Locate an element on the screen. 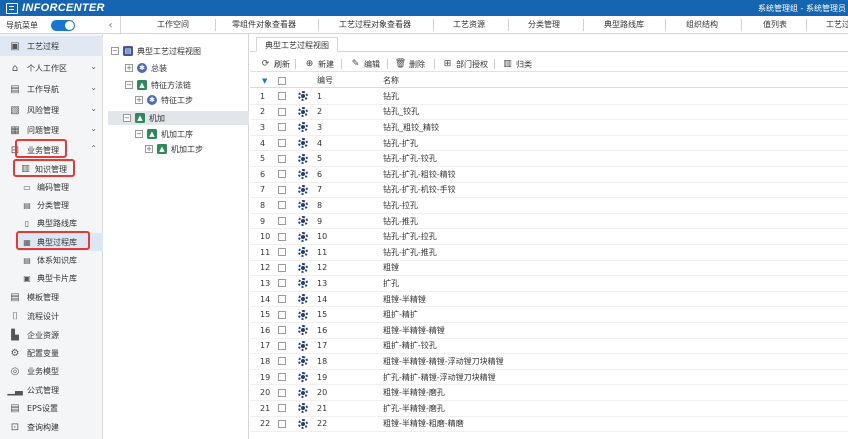  table-row: 16 16 粗镗-半精镗-精镗 is located at coordinates (549, 331).